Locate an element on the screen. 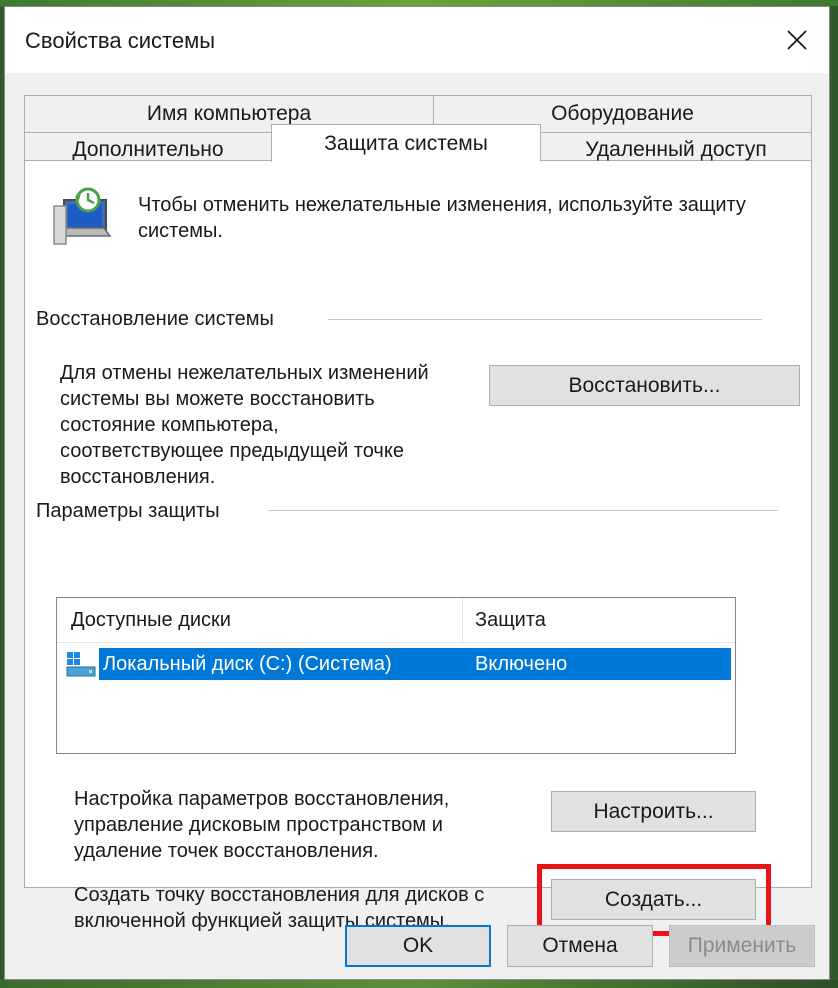 Image resolution: width=838 pixels, height=988 pixels. close-button is located at coordinates (797, 40).